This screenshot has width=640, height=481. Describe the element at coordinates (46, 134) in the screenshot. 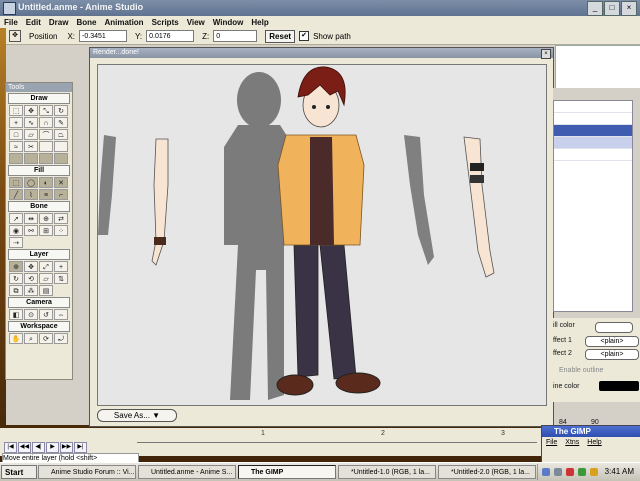

I see `bend-tool-icon: ⌒` at that location.